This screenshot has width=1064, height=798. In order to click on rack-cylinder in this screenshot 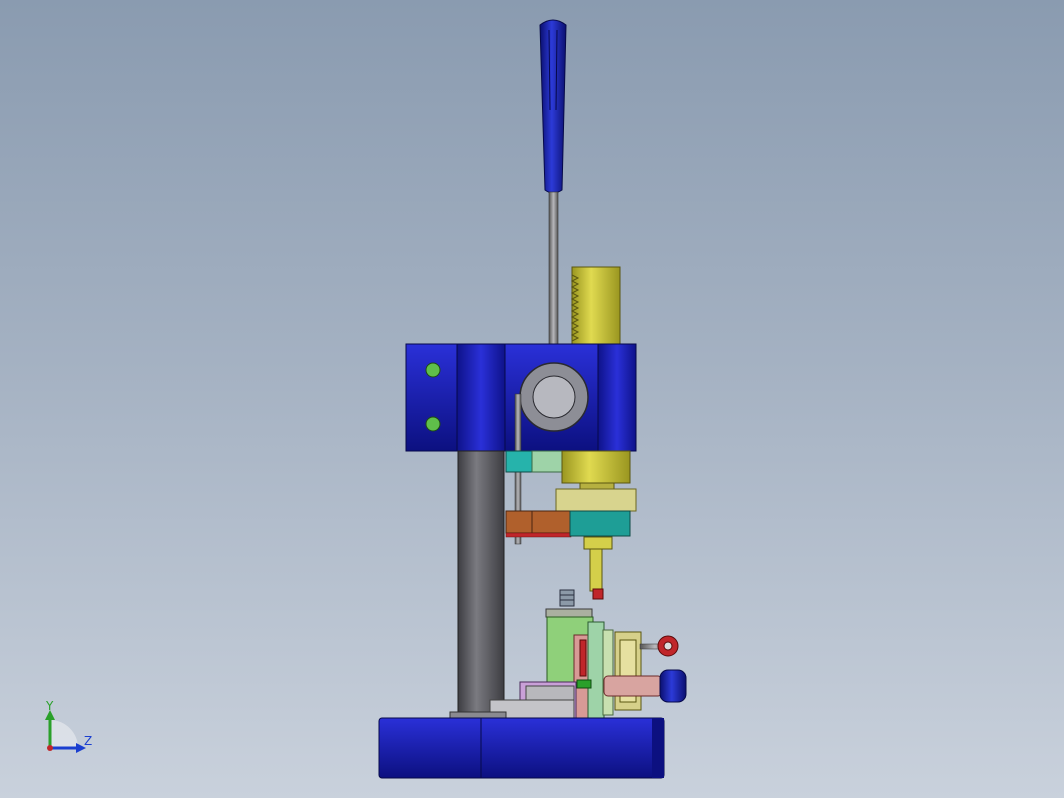, I will do `click(595, 306)`.